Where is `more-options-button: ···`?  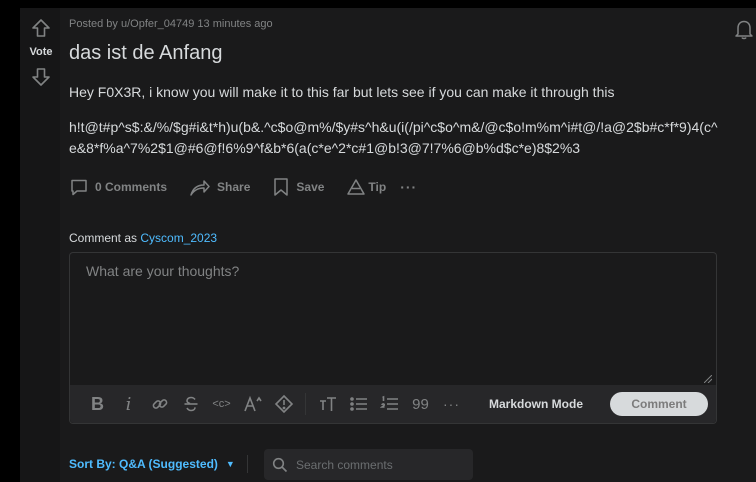
more-options-button: ··· is located at coordinates (408, 187).